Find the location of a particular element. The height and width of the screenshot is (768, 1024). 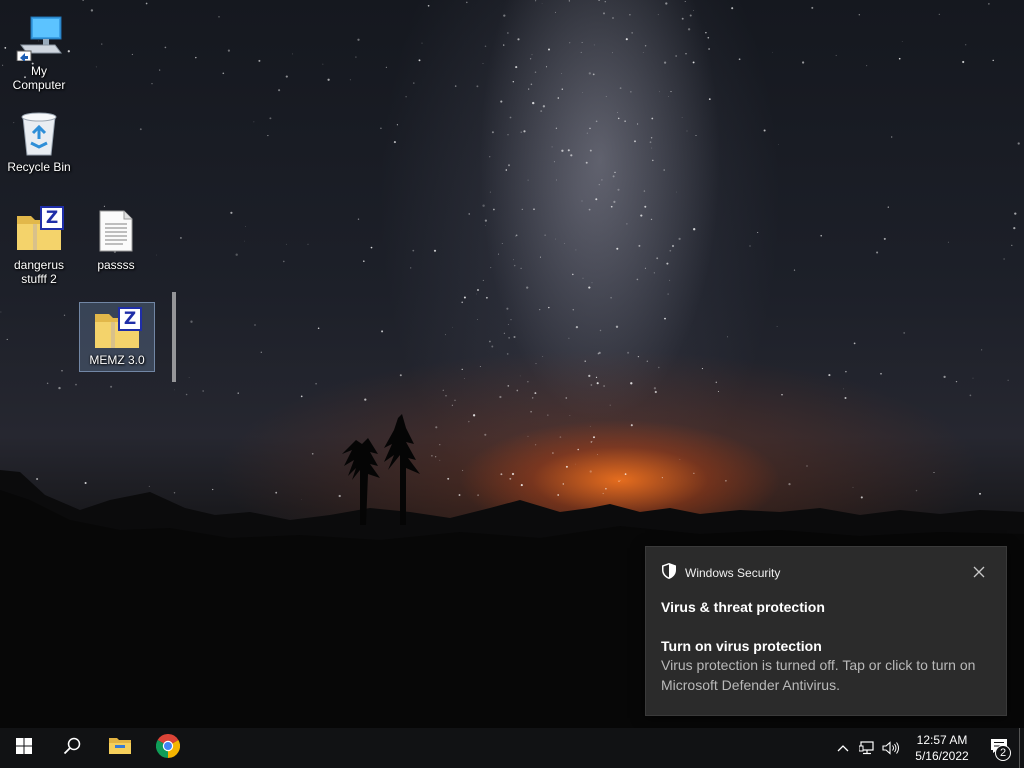

desktop-icon-memz-3: Z MEMZ 3.0 is located at coordinates (117, 337).